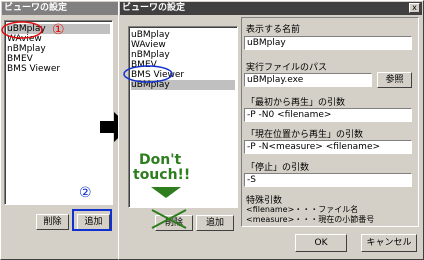 The height and width of the screenshot is (260, 424). Describe the element at coordinates (60, 8) in the screenshot. I see `left-dialog-title: ビューワの設定` at that location.